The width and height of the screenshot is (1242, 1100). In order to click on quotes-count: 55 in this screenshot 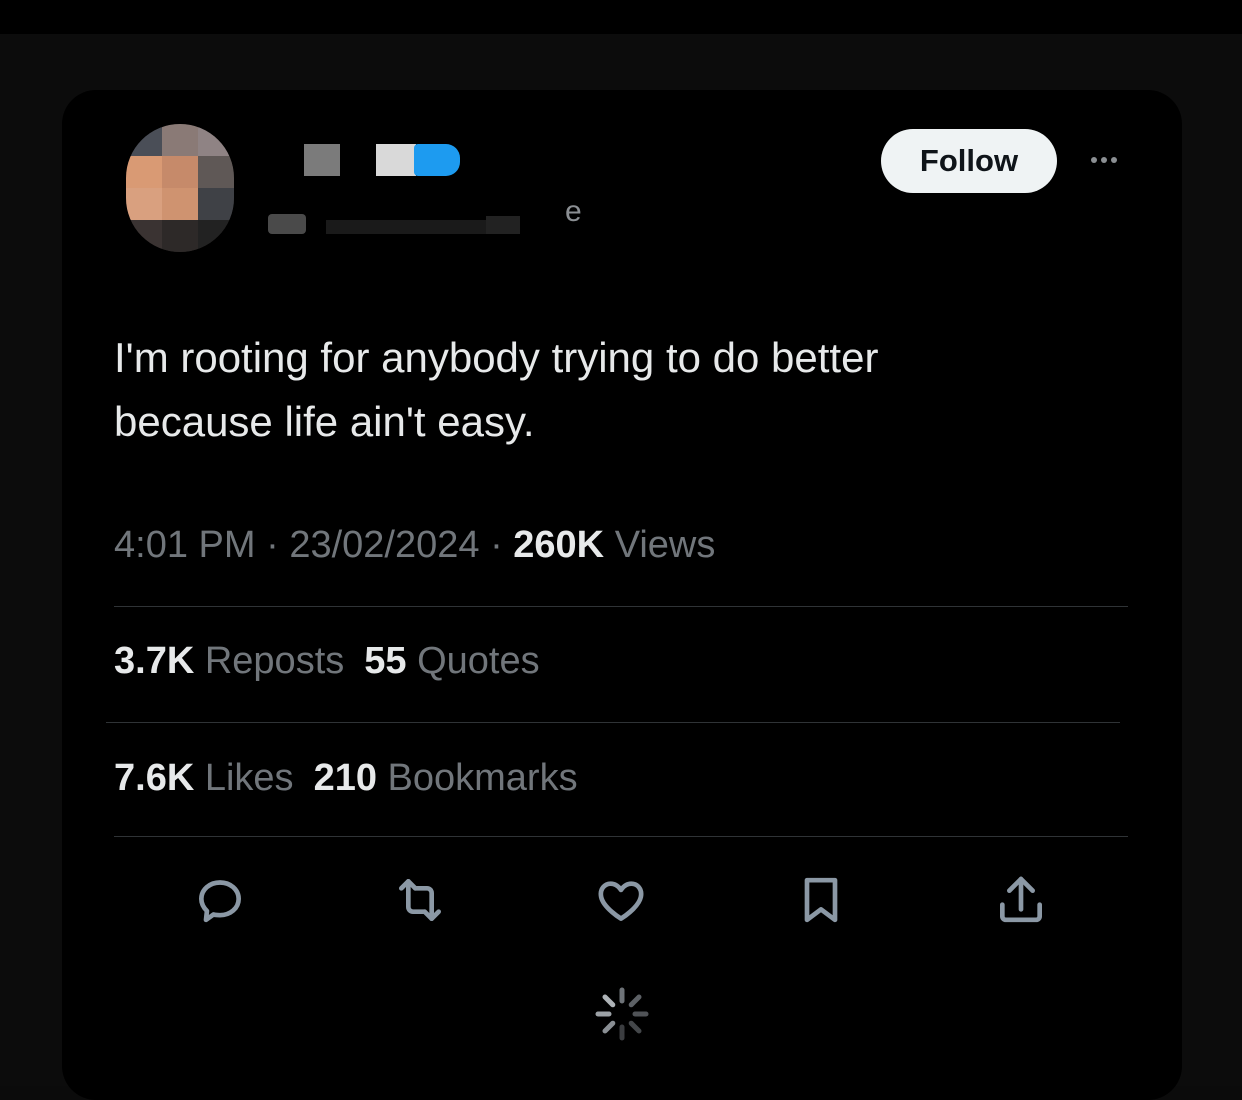, I will do `click(385, 661)`.